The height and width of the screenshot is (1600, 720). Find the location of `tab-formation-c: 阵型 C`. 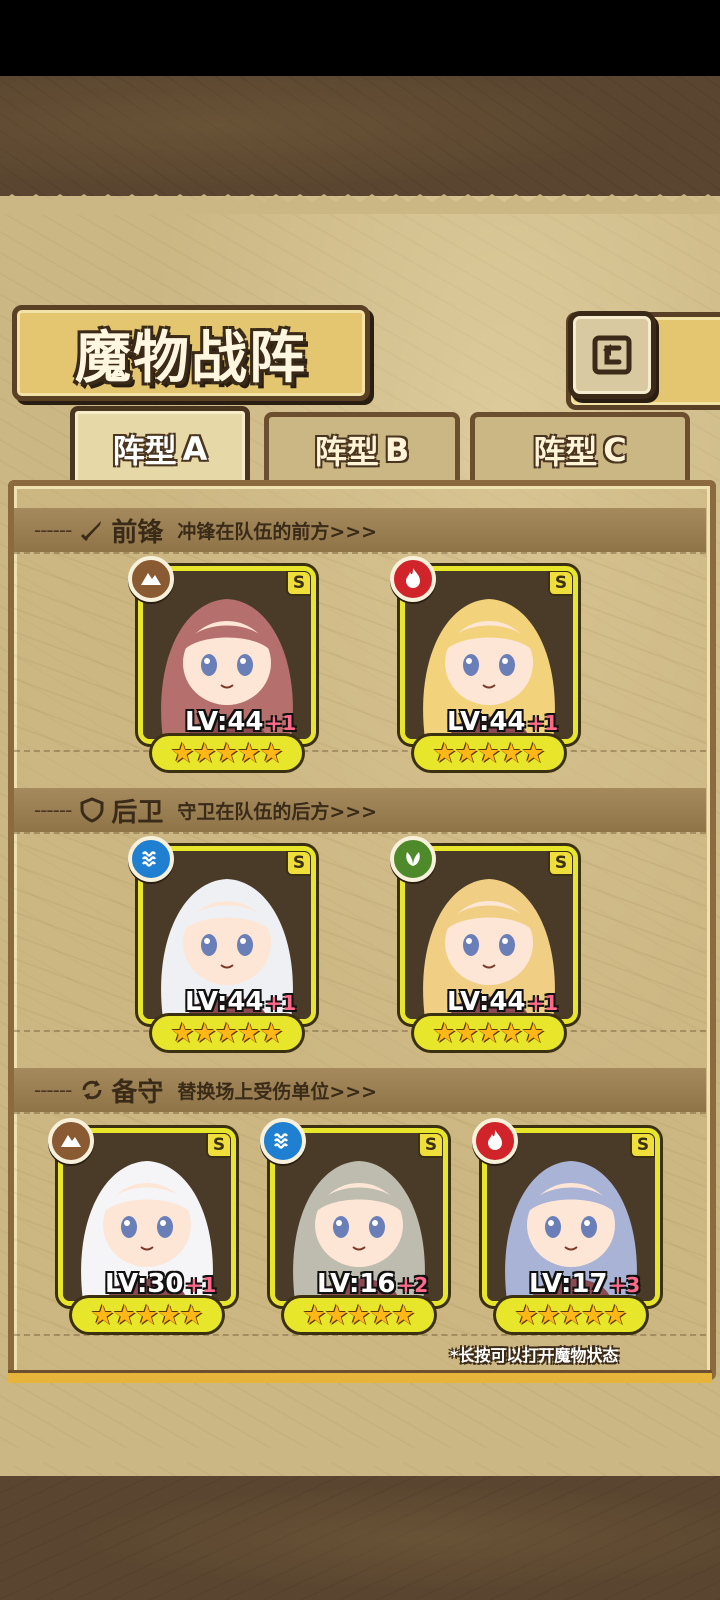

tab-formation-c: 阵型 C is located at coordinates (580, 447).